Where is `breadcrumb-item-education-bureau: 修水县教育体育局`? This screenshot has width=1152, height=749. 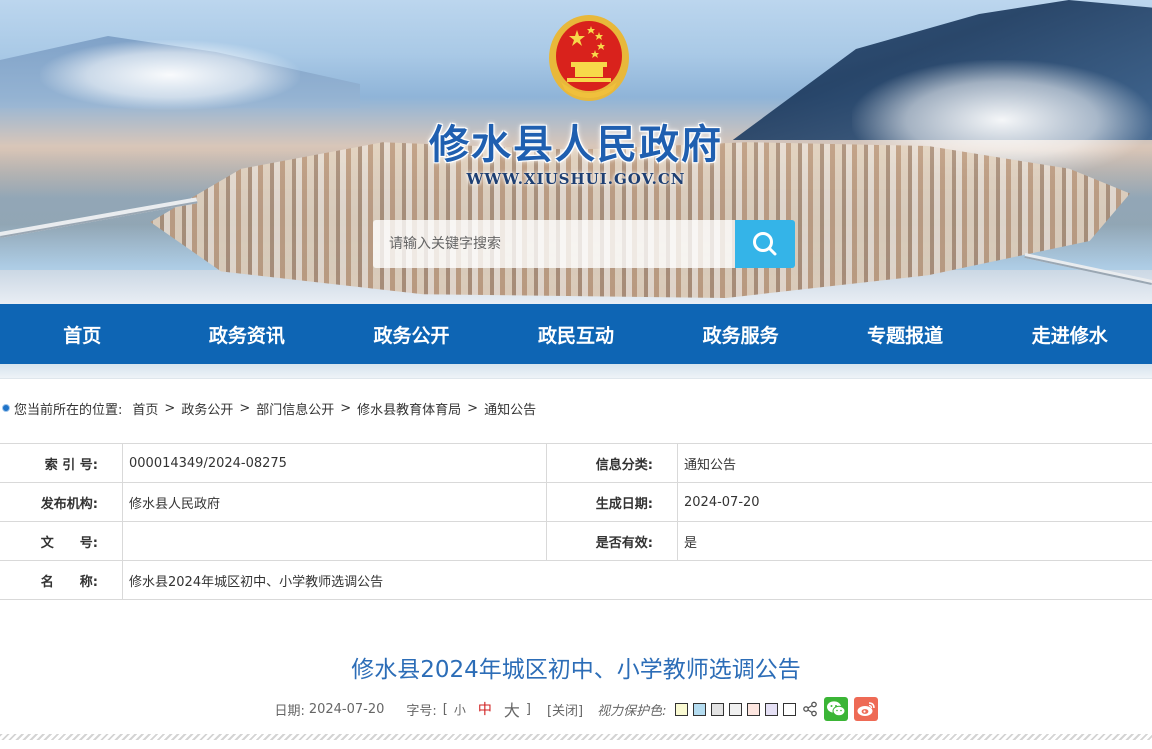
breadcrumb-item-education-bureau: 修水县教育体育局 is located at coordinates (409, 408).